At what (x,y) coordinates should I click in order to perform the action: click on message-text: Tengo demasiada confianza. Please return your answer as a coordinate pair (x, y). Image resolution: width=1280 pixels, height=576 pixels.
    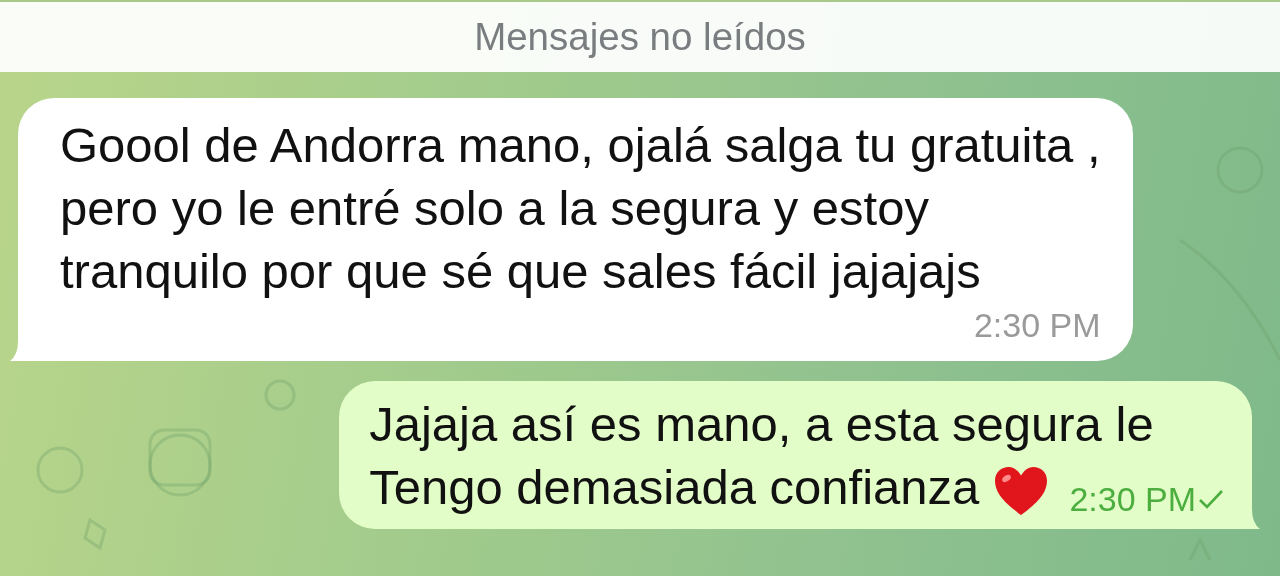
    Looking at the image, I should click on (674, 487).